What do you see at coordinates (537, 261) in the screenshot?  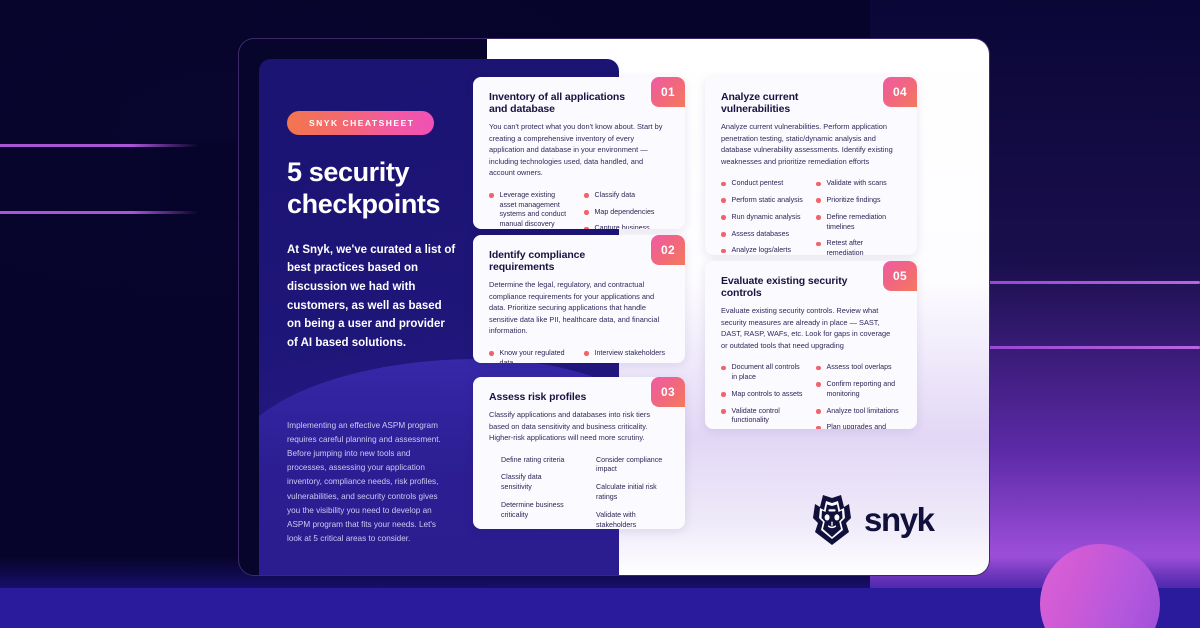 I see `card-title: Identify compliance requirements` at bounding box center [537, 261].